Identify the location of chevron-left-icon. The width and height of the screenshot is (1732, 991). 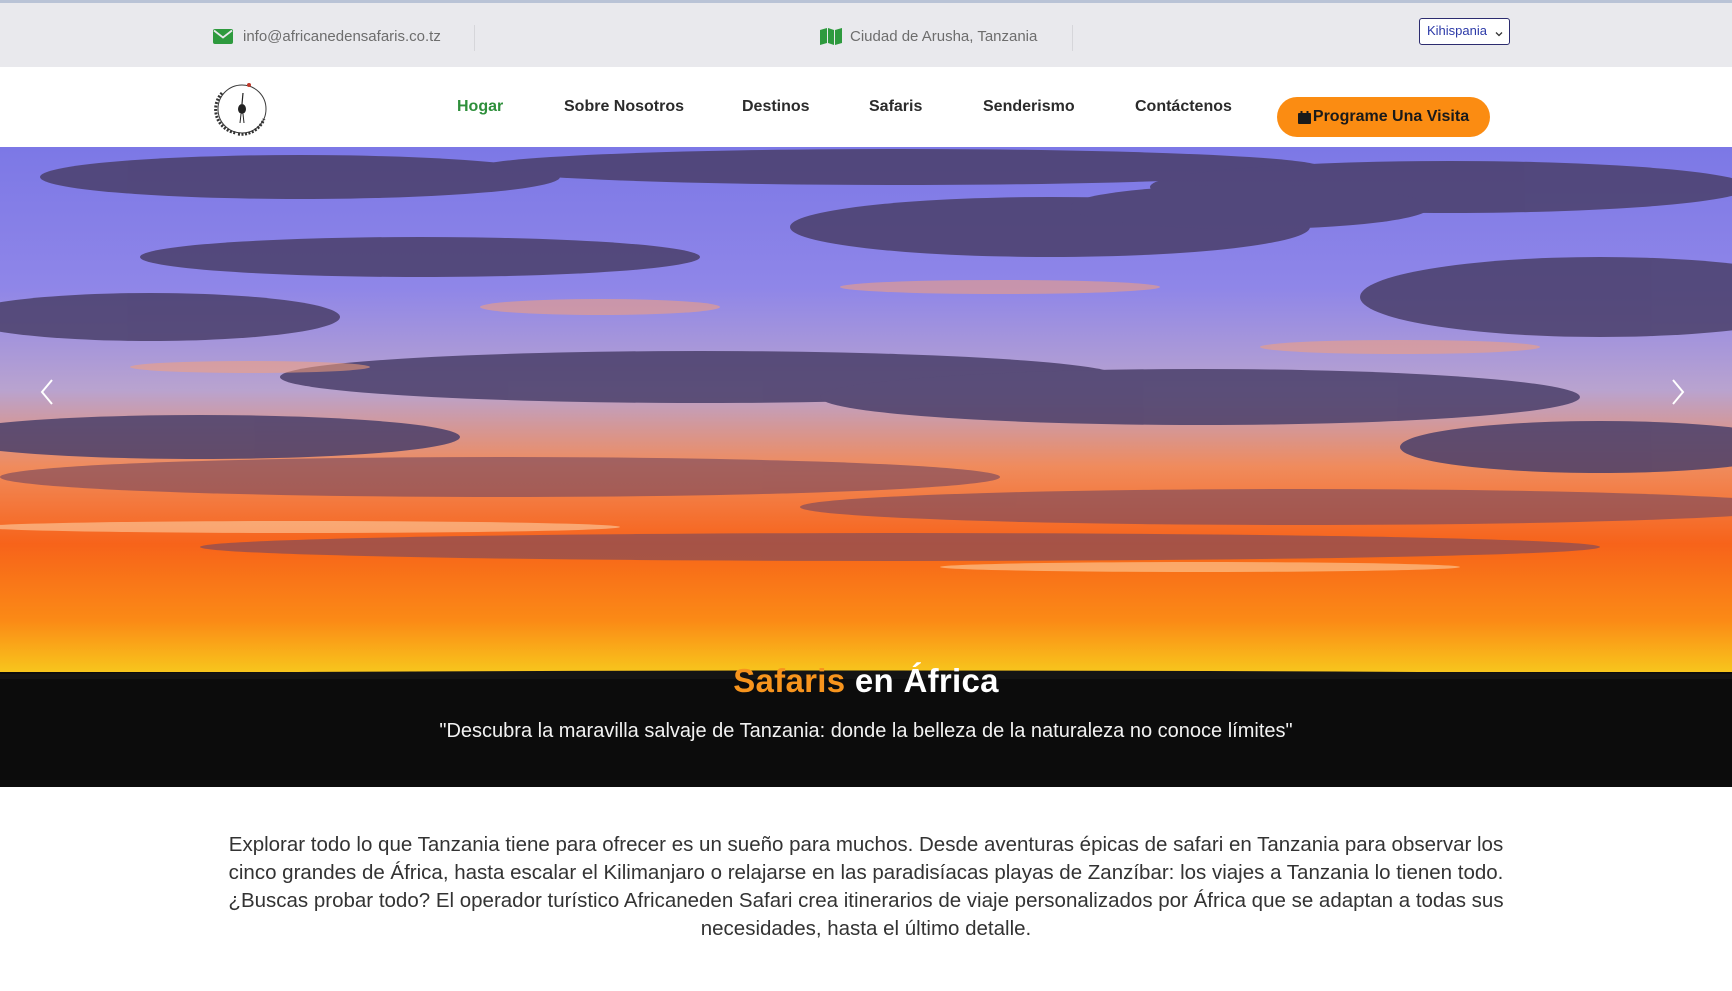
(46, 392).